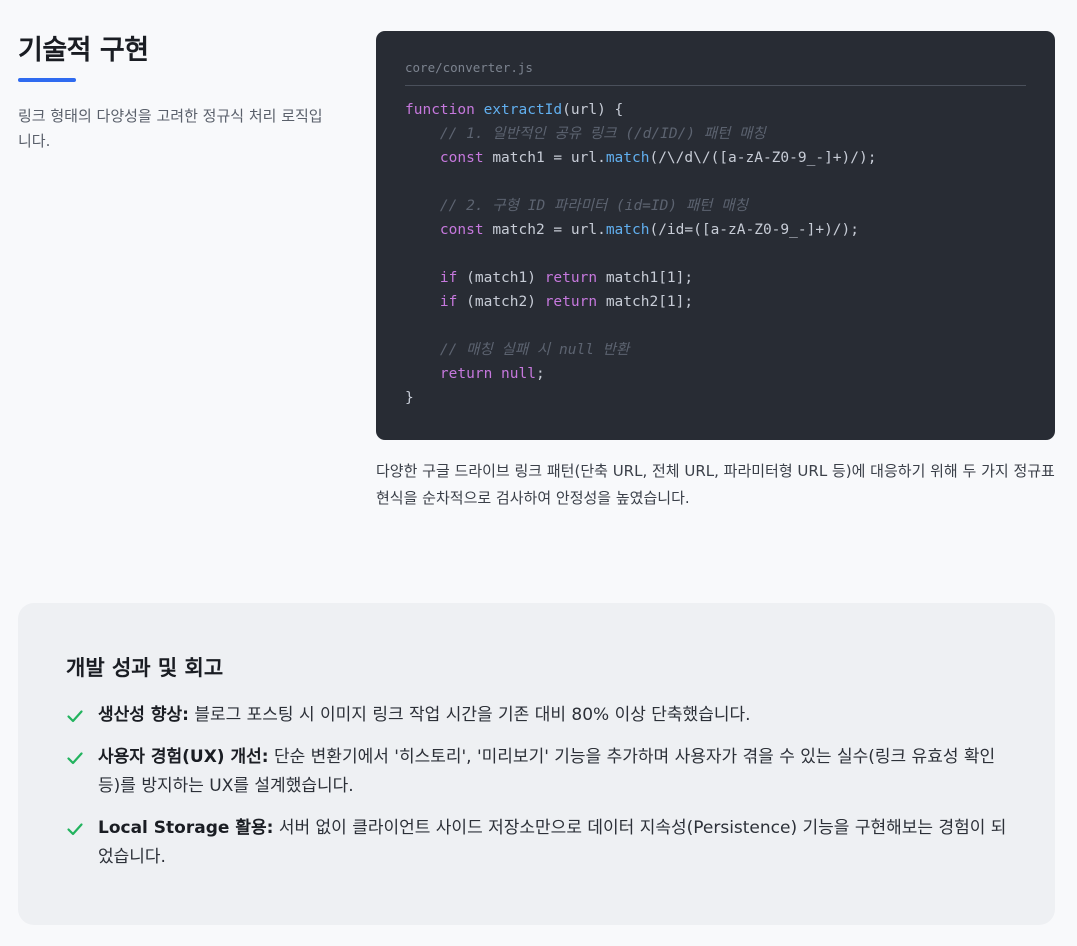  What do you see at coordinates (649, 302) in the screenshot?
I see `code-token: match2[1];` at bounding box center [649, 302].